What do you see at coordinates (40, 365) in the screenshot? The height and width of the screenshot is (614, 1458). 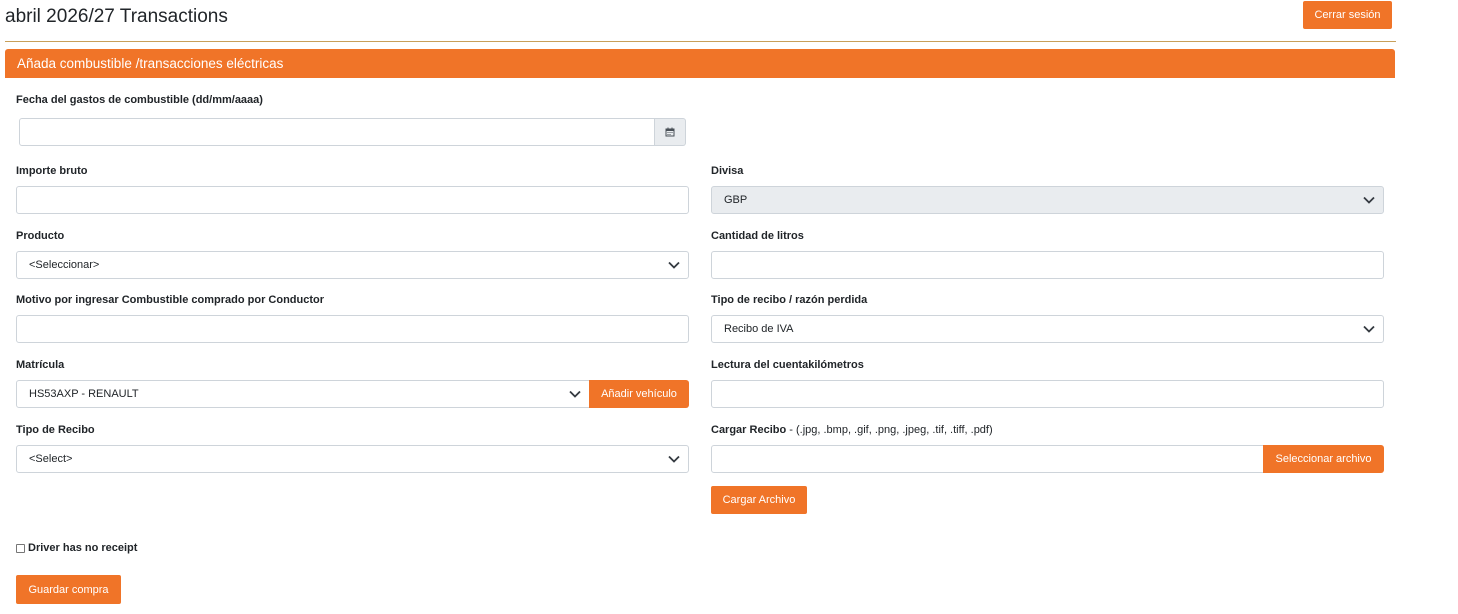 I see `registration-label: Matrícula` at bounding box center [40, 365].